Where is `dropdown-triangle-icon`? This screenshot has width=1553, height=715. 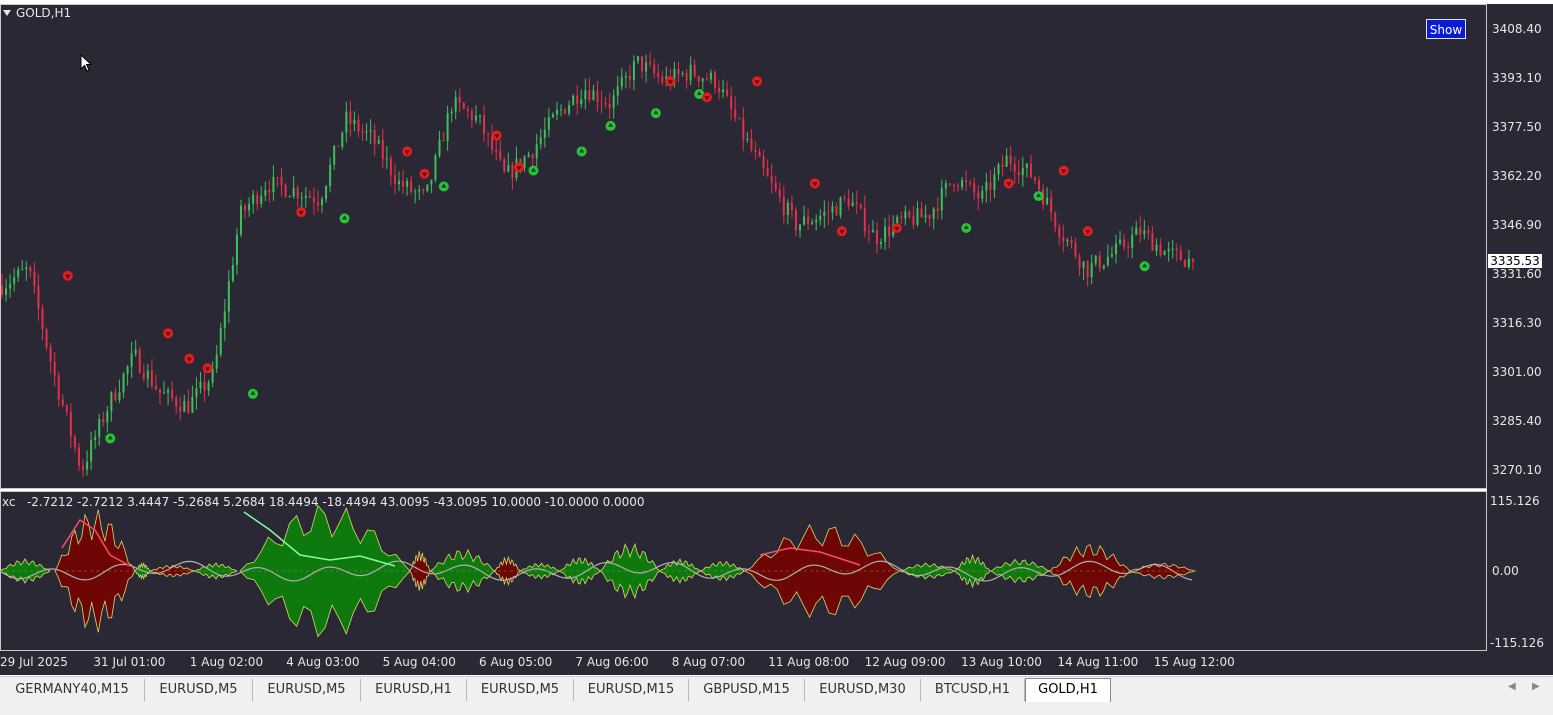 dropdown-triangle-icon is located at coordinates (7, 13).